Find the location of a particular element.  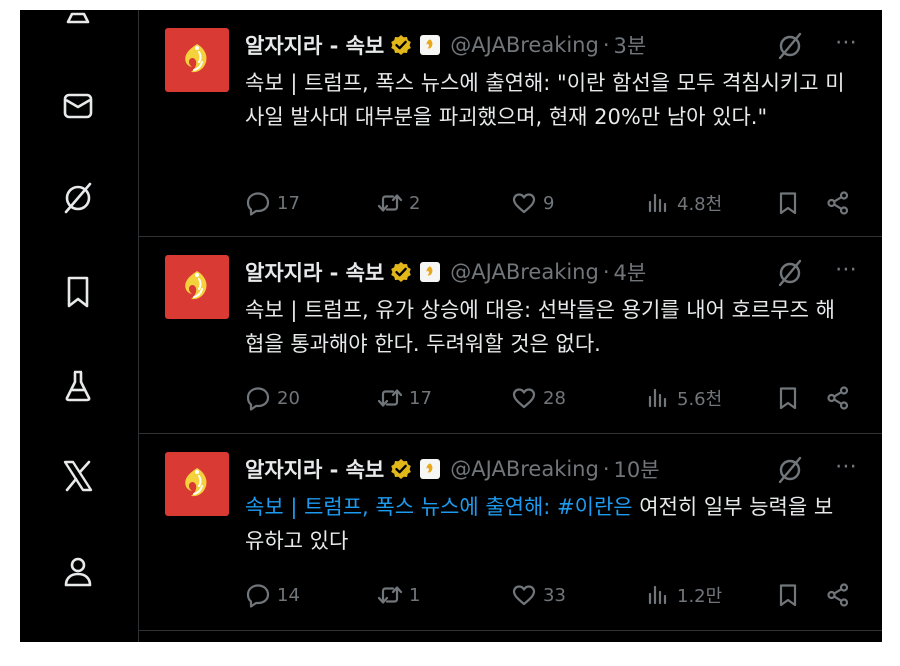

nav-item-grok is located at coordinates (78, 198).